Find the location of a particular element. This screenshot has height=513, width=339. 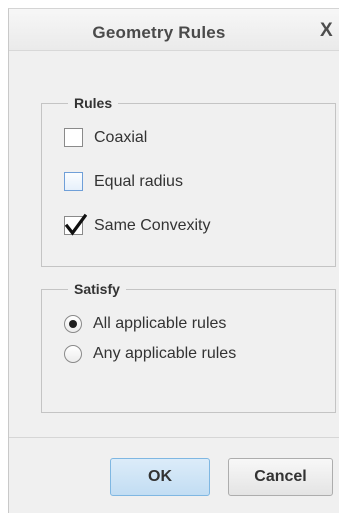

any-applicable-rules-label: Any applicable rules is located at coordinates (165, 353).